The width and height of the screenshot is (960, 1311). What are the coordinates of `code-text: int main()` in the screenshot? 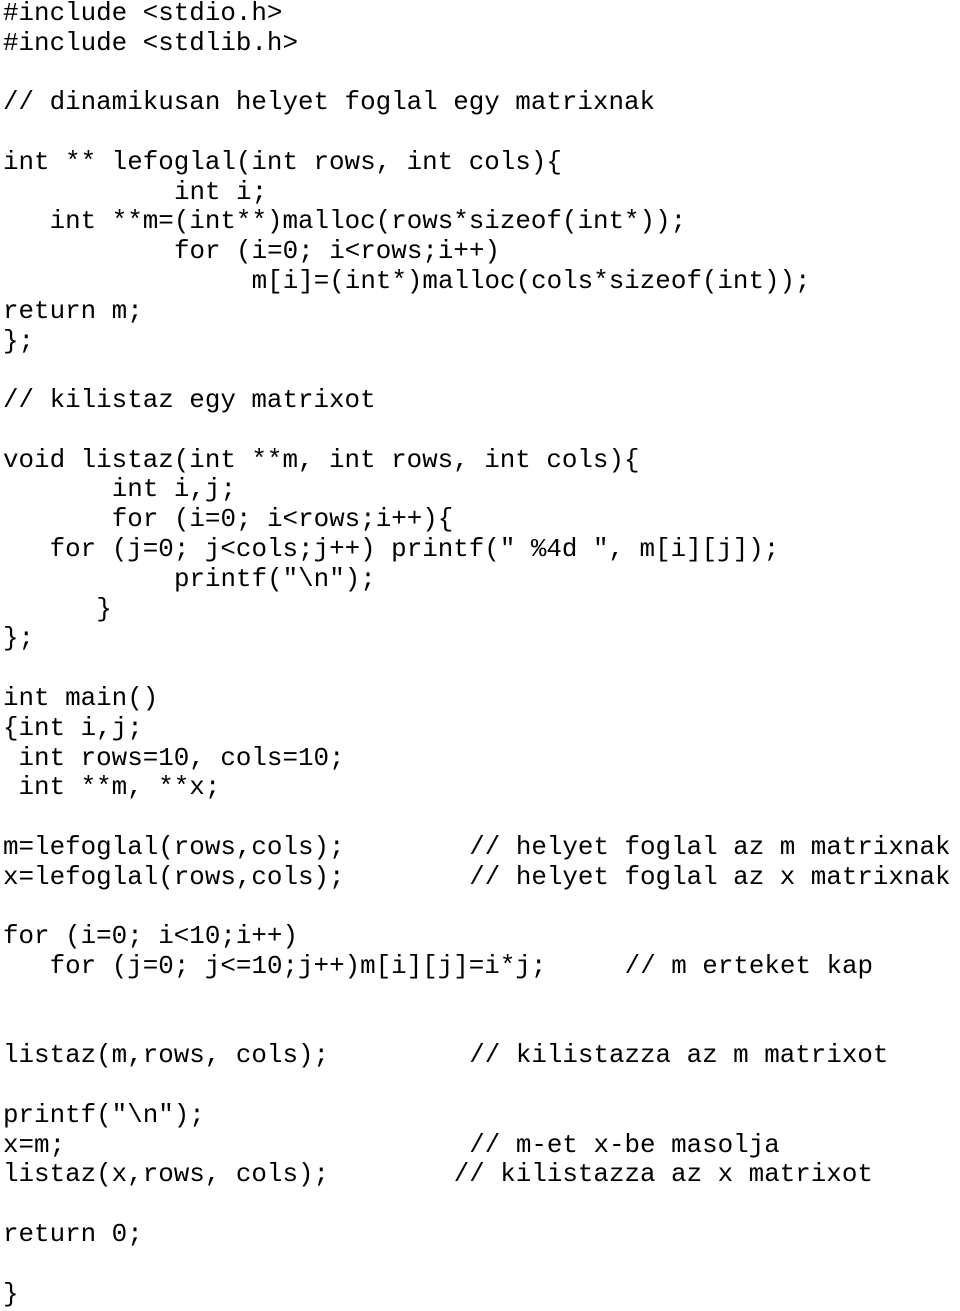 It's located at (81, 697).